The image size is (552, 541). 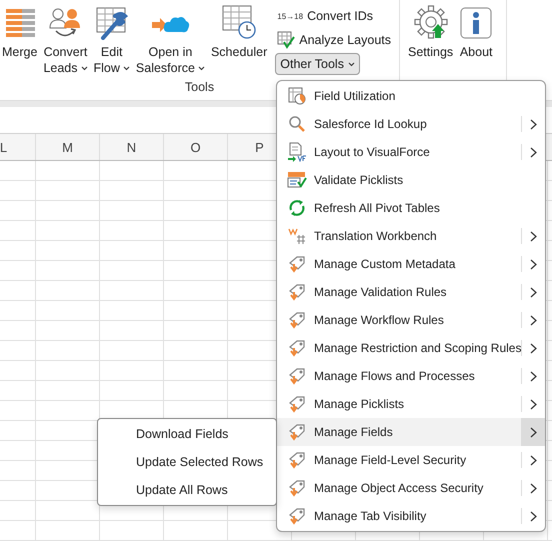 What do you see at coordinates (297, 124) in the screenshot?
I see `search-icon` at bounding box center [297, 124].